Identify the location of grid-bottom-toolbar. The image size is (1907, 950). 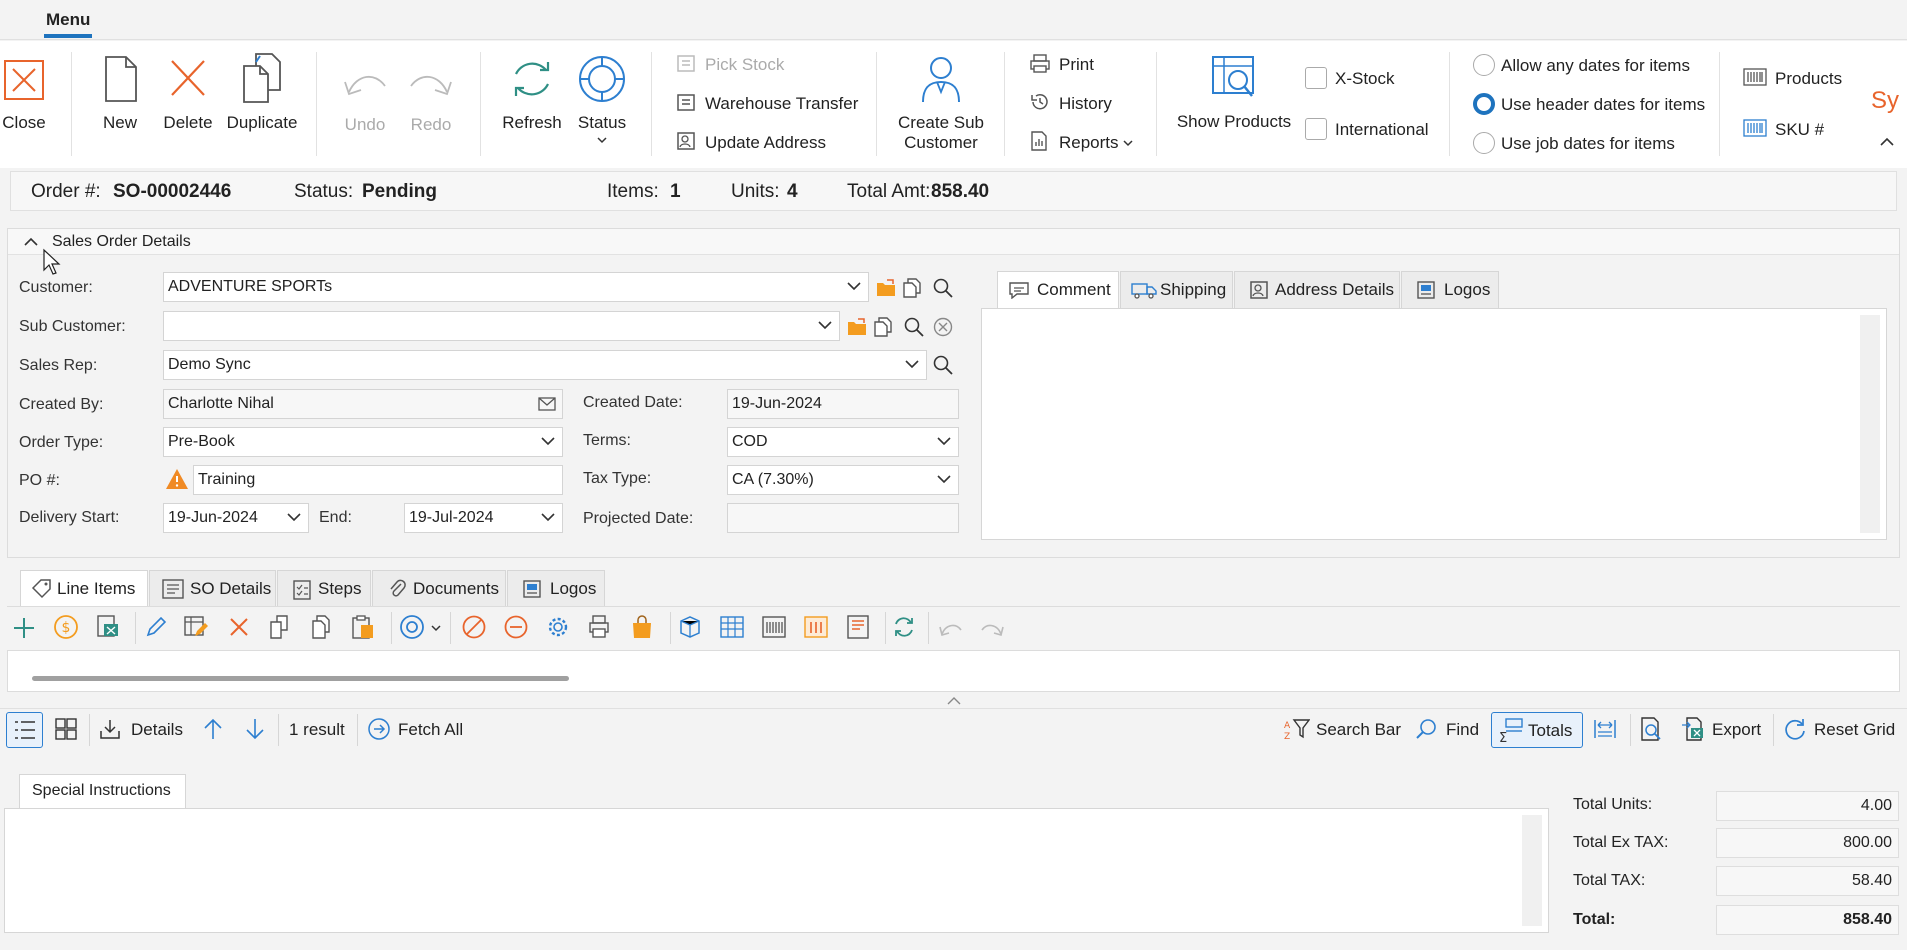
(953, 729).